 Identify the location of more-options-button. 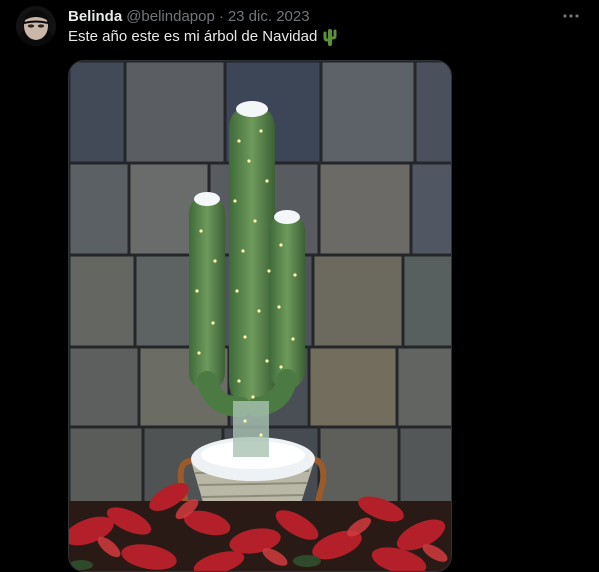
(571, 16).